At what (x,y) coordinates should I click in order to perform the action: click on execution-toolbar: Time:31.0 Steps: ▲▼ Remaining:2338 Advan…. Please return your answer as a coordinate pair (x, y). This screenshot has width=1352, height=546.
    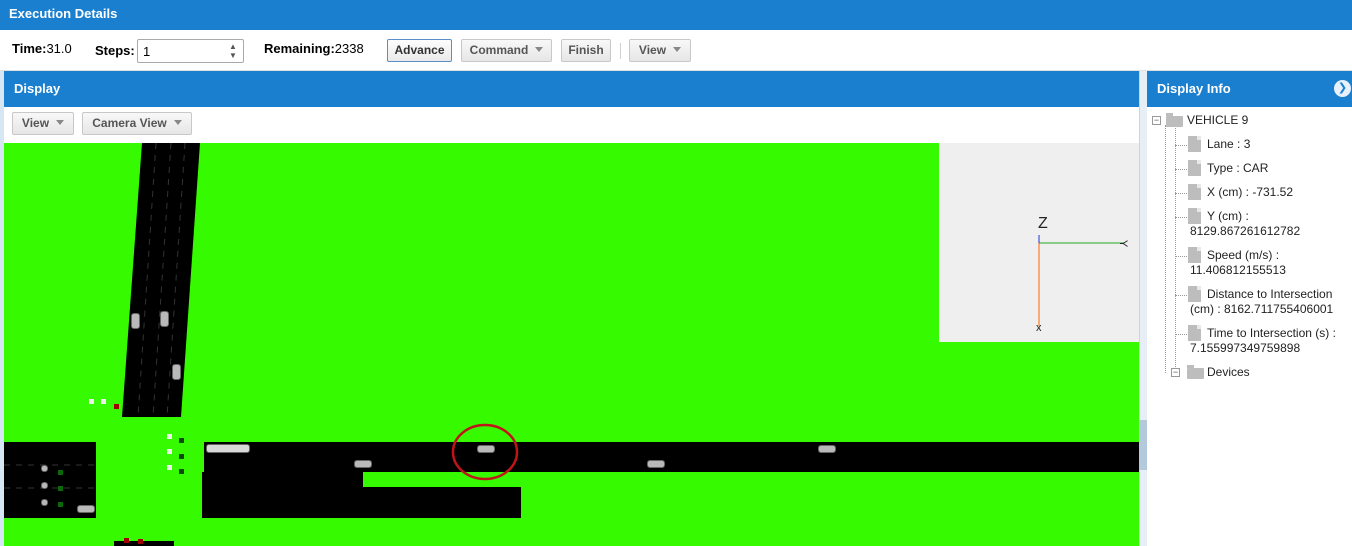
    Looking at the image, I should click on (676, 50).